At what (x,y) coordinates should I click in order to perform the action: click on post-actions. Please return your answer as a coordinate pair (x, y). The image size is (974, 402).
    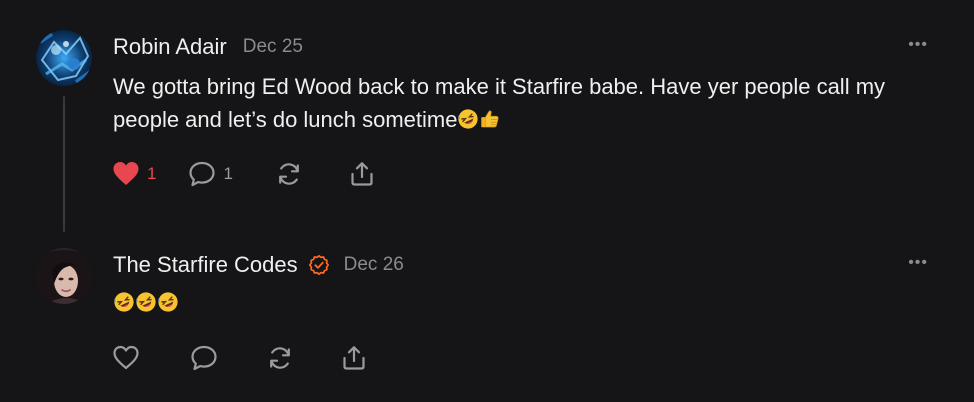
    Looking at the image, I should click on (240, 358).